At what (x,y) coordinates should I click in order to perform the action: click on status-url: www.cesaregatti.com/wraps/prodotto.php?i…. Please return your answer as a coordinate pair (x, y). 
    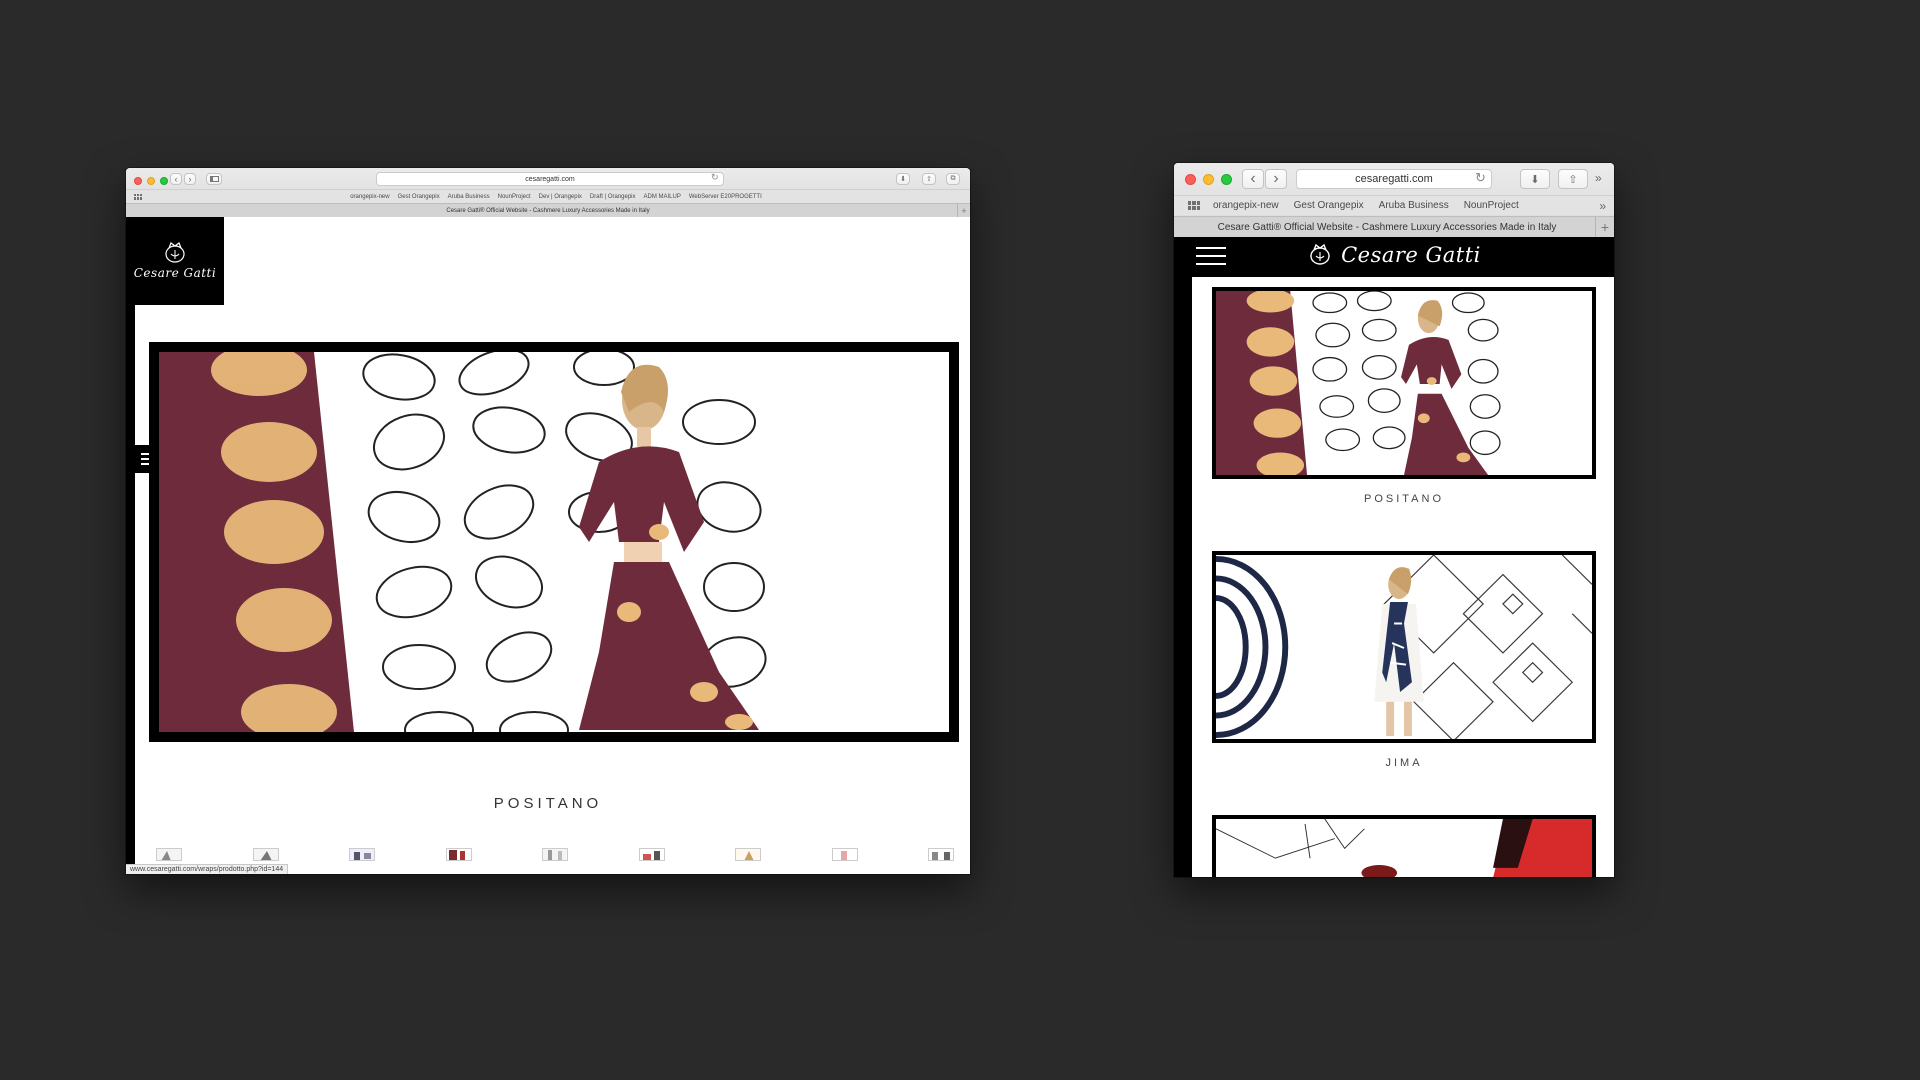
    Looking at the image, I should click on (207, 869).